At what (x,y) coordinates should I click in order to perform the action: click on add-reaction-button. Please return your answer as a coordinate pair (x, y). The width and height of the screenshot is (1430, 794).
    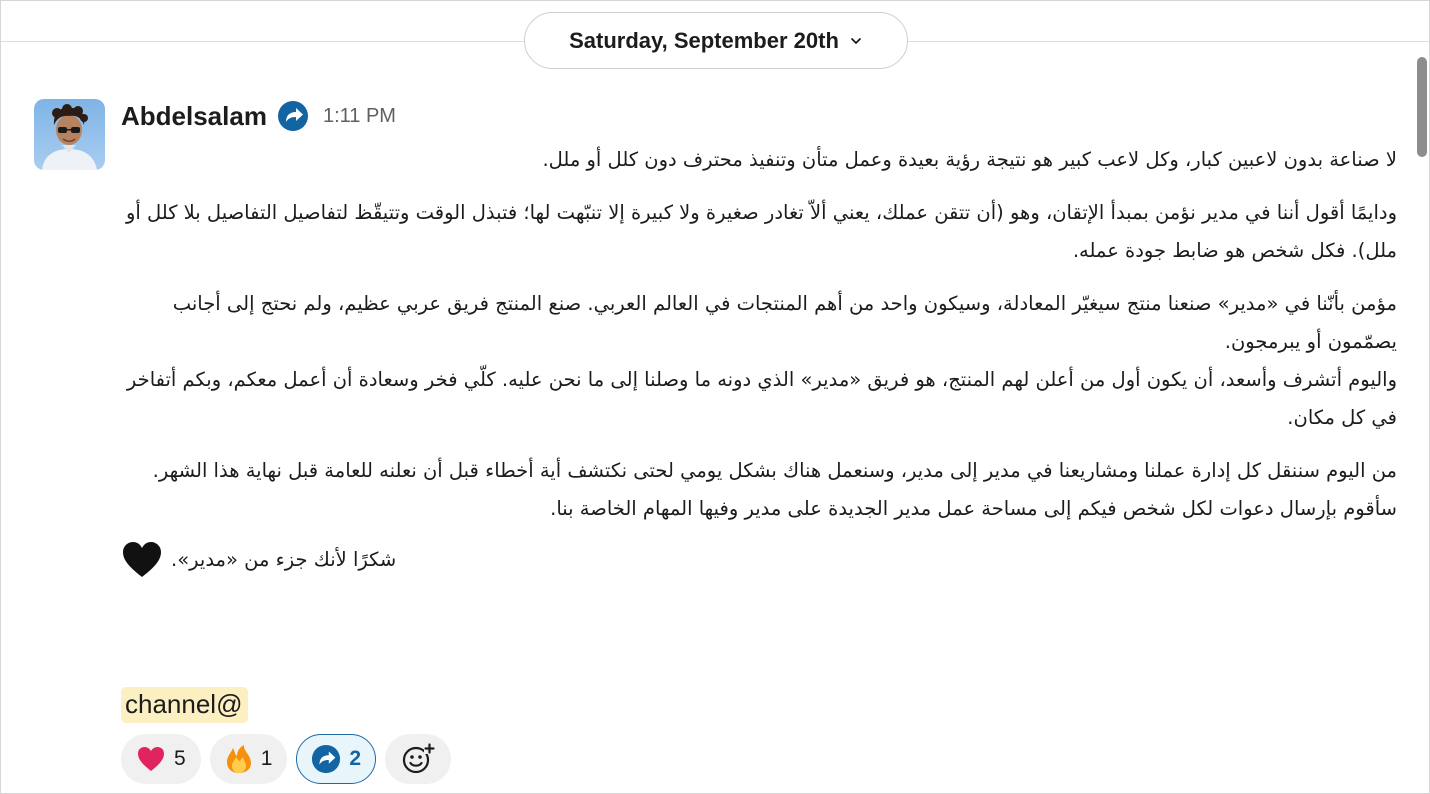
    Looking at the image, I should click on (418, 759).